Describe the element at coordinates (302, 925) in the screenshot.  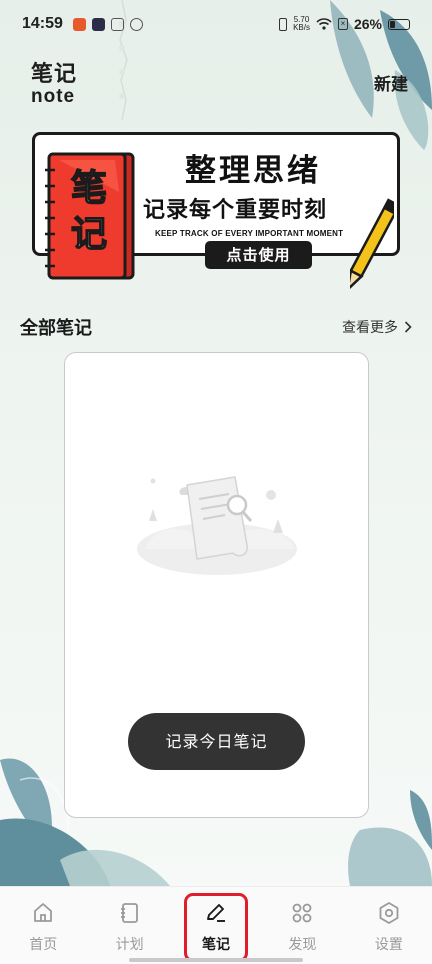
I see `nav-item-discover: 发现` at that location.